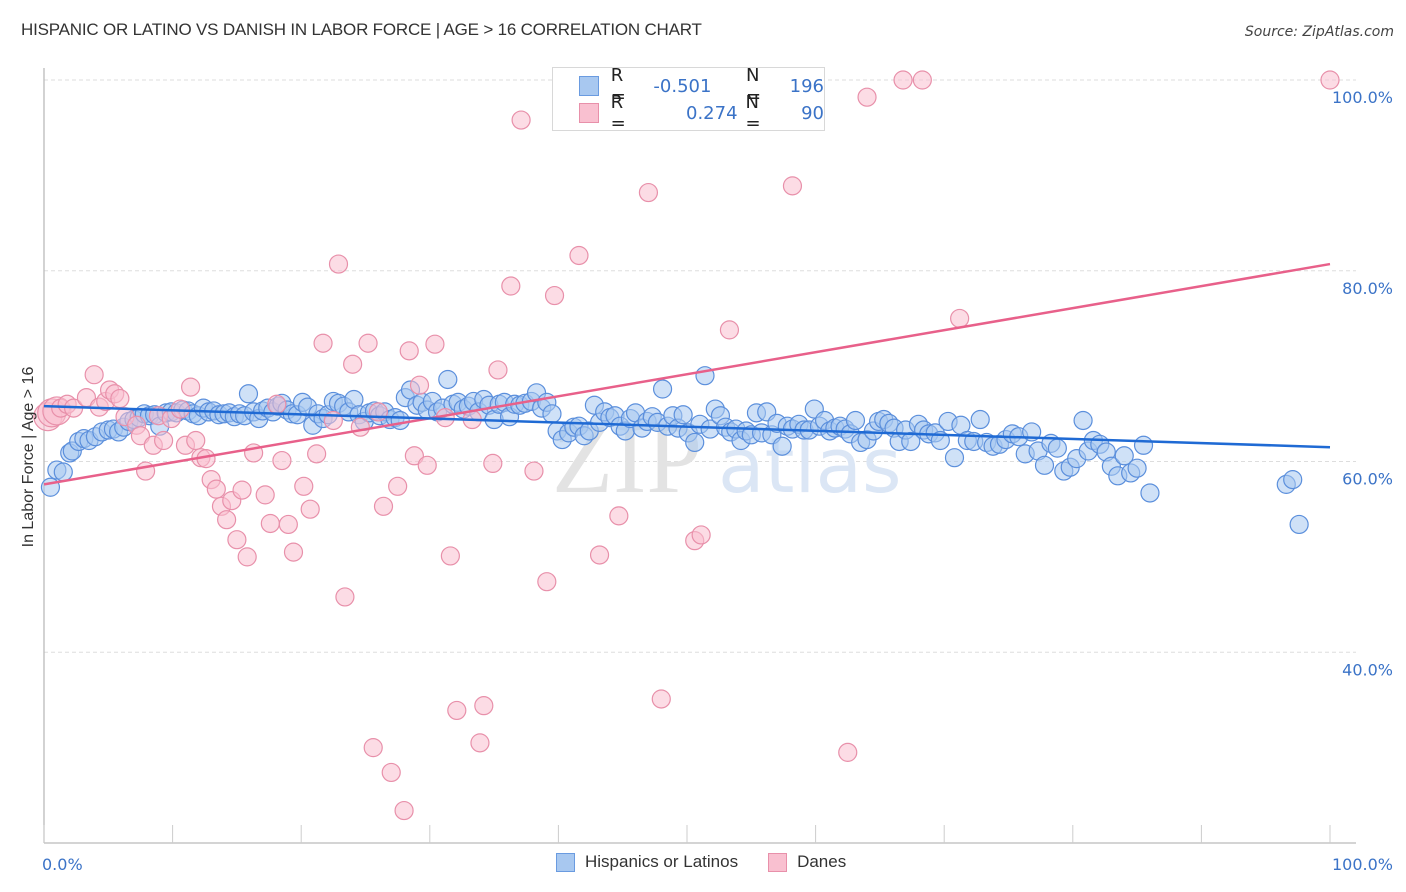  I want to click on legend-item-hispanics: Hispanics or Latinos, so click(647, 862).